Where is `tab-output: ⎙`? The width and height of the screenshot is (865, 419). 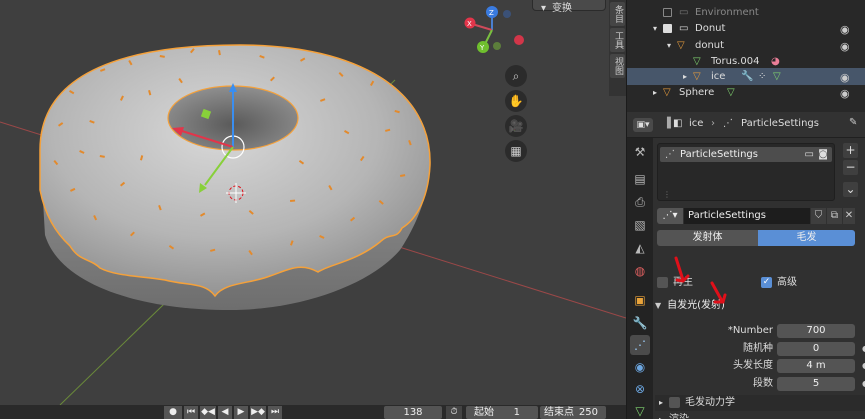 tab-output: ⎙ is located at coordinates (640, 202).